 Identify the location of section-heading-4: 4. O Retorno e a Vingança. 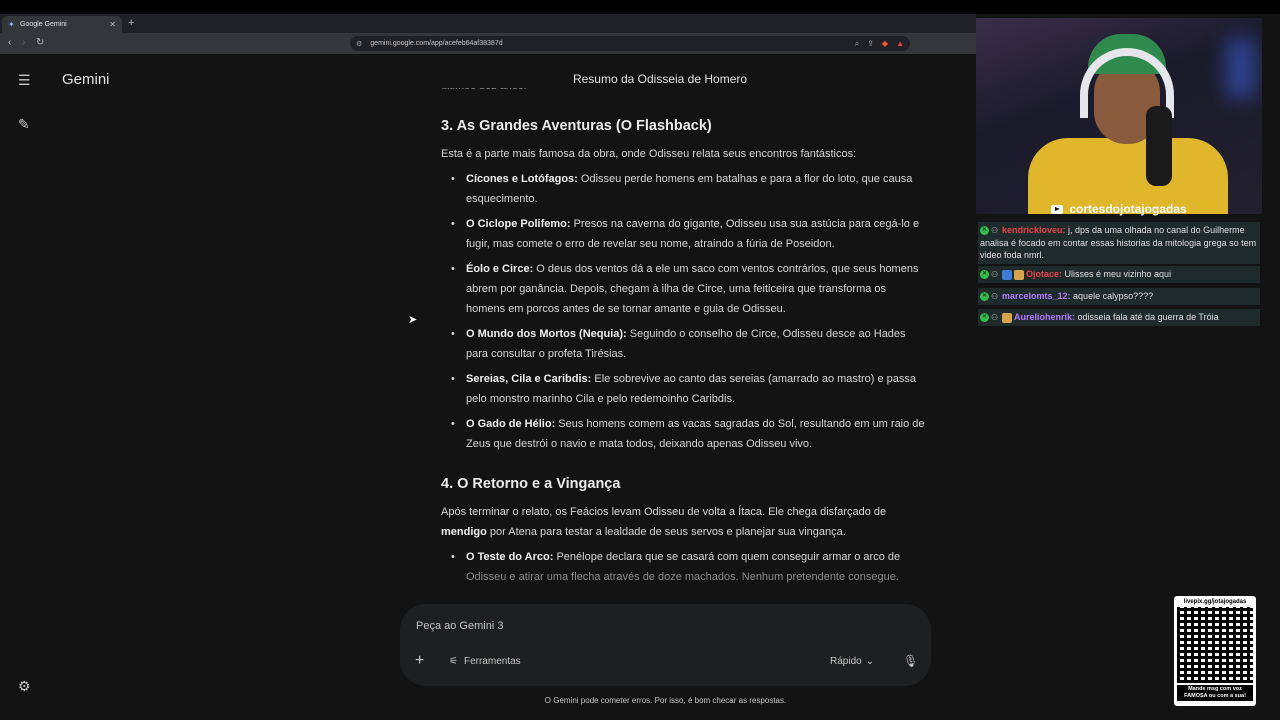
(531, 484).